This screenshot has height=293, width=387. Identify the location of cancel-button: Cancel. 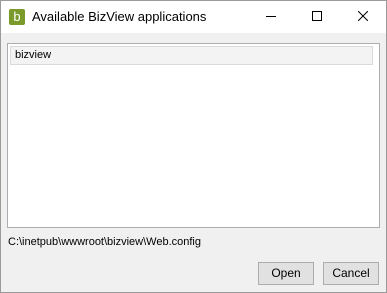
(351, 273).